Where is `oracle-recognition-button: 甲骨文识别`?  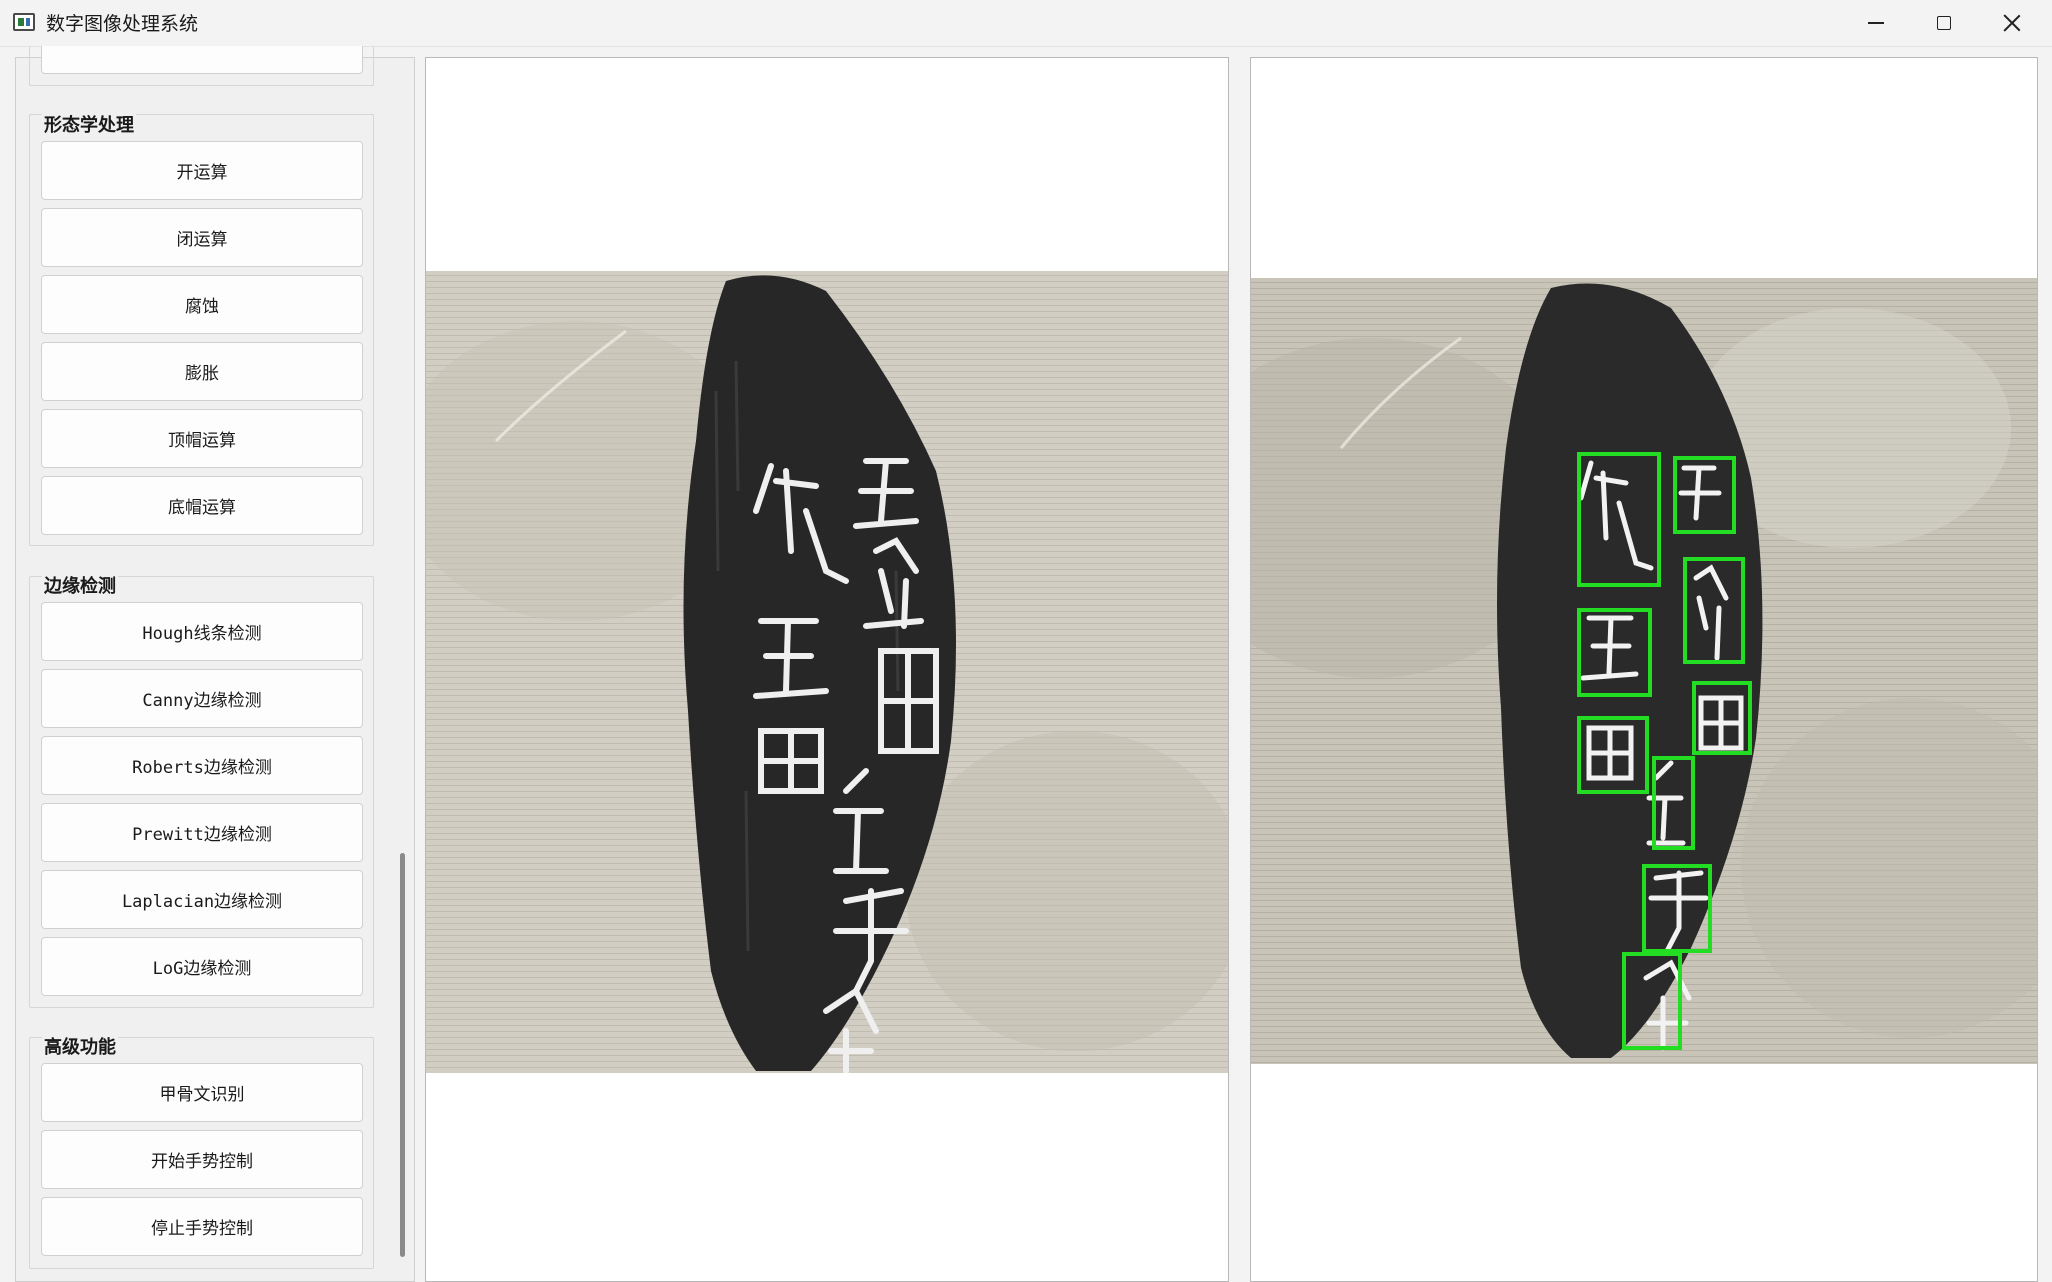 oracle-recognition-button: 甲骨文识别 is located at coordinates (202, 1092).